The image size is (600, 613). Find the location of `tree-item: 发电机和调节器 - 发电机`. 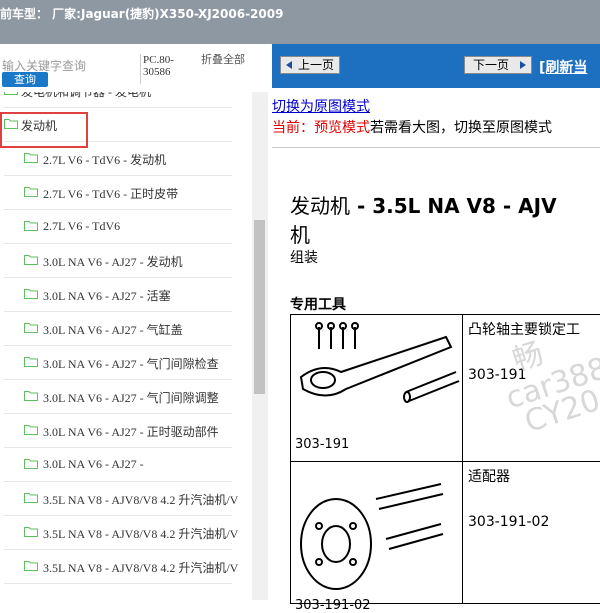

tree-item: 发电机和调节器 - 发电机 is located at coordinates (126, 100).